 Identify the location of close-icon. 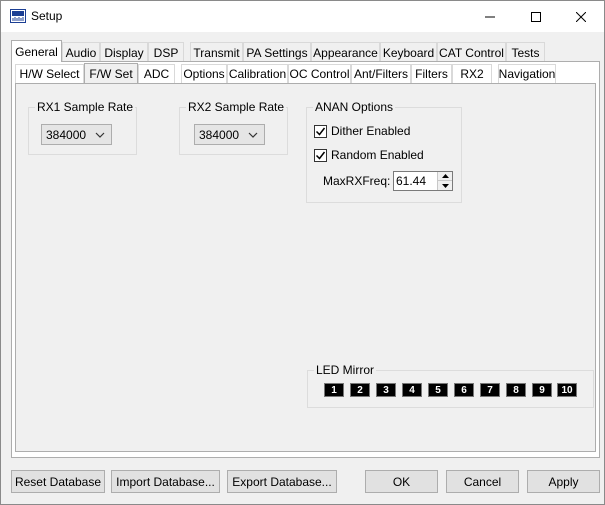
(581, 16).